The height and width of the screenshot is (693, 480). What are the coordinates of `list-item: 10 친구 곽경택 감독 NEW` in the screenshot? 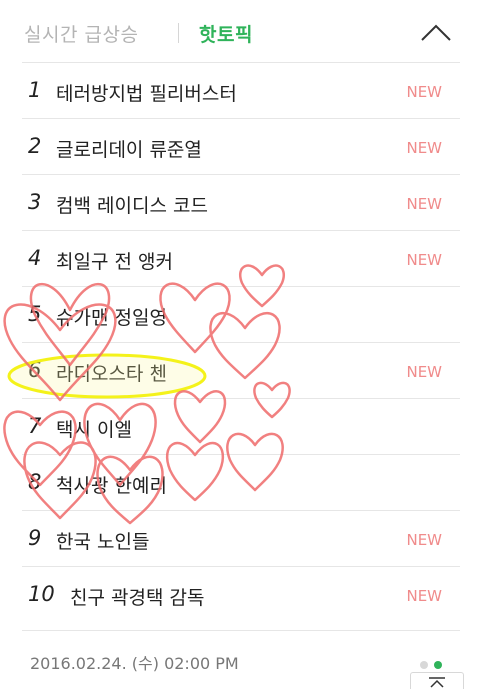 It's located at (241, 594).